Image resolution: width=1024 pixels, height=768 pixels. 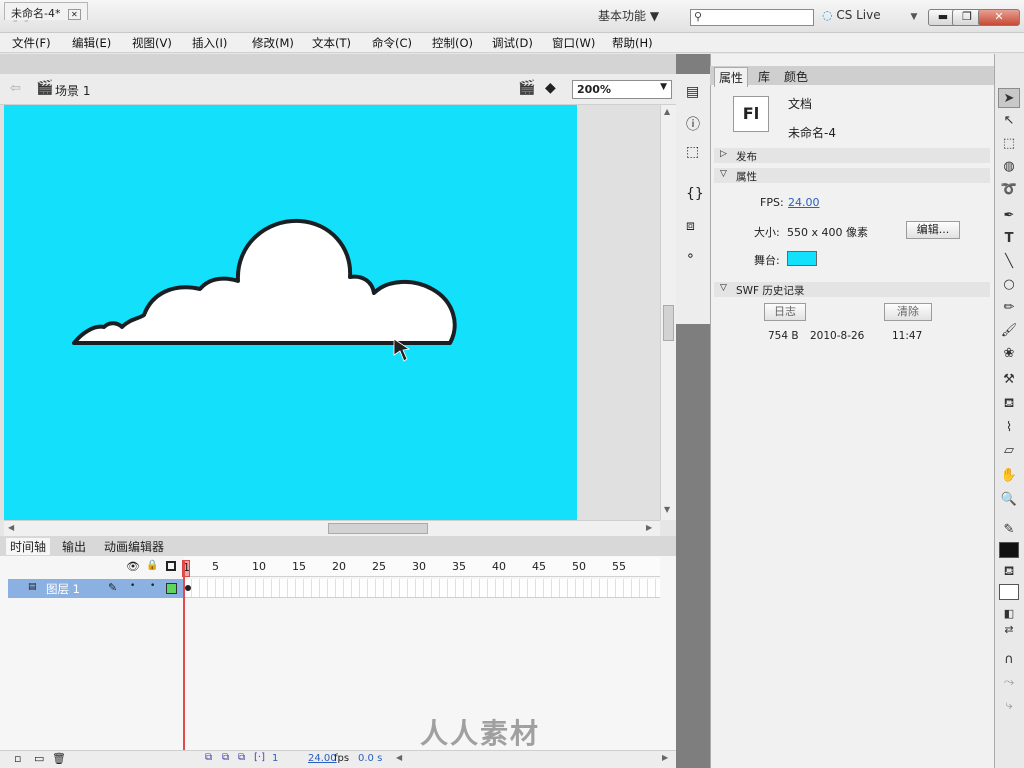 What do you see at coordinates (852, 155) in the screenshot?
I see `section-publish: ▷ 发布` at bounding box center [852, 155].